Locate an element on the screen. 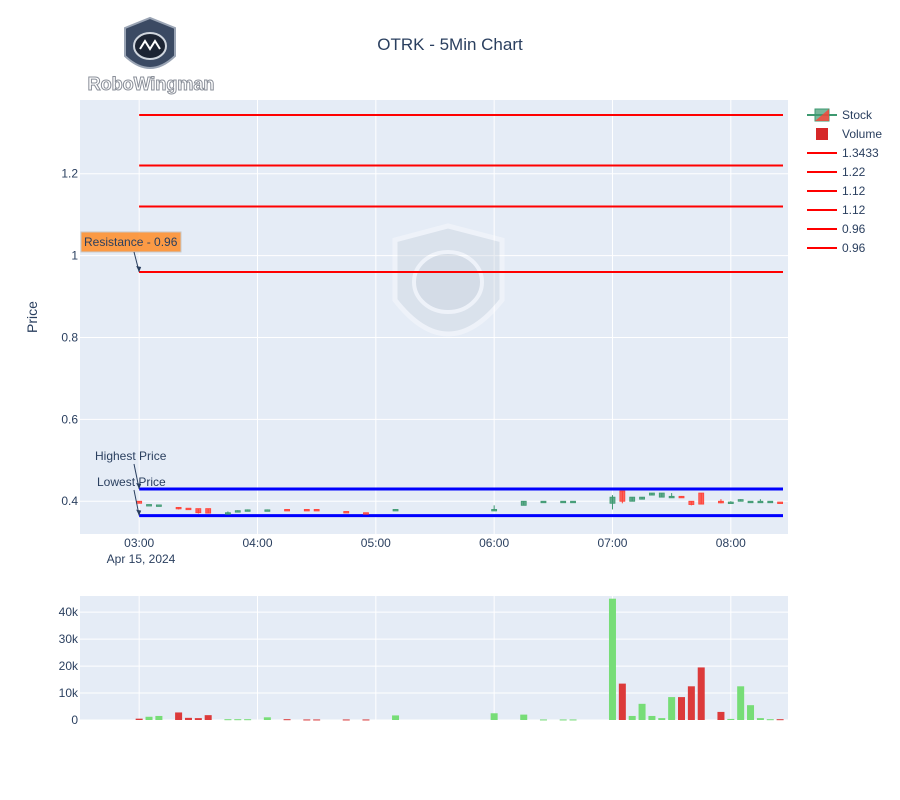  time-tick-label: 07:00 is located at coordinates (612, 543).